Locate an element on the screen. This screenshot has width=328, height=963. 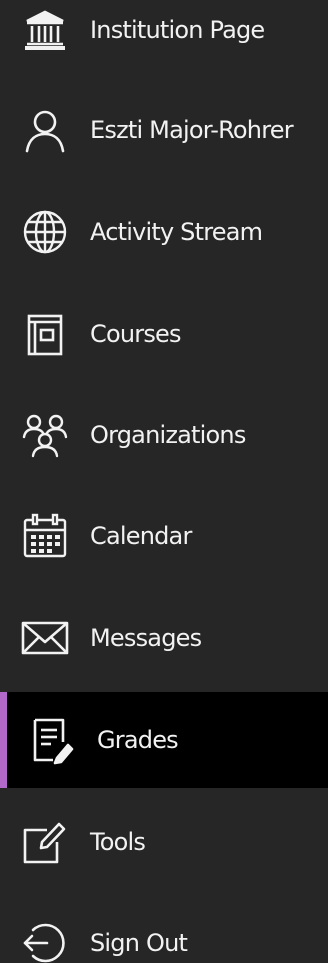
tools-icon is located at coordinates (45, 842).